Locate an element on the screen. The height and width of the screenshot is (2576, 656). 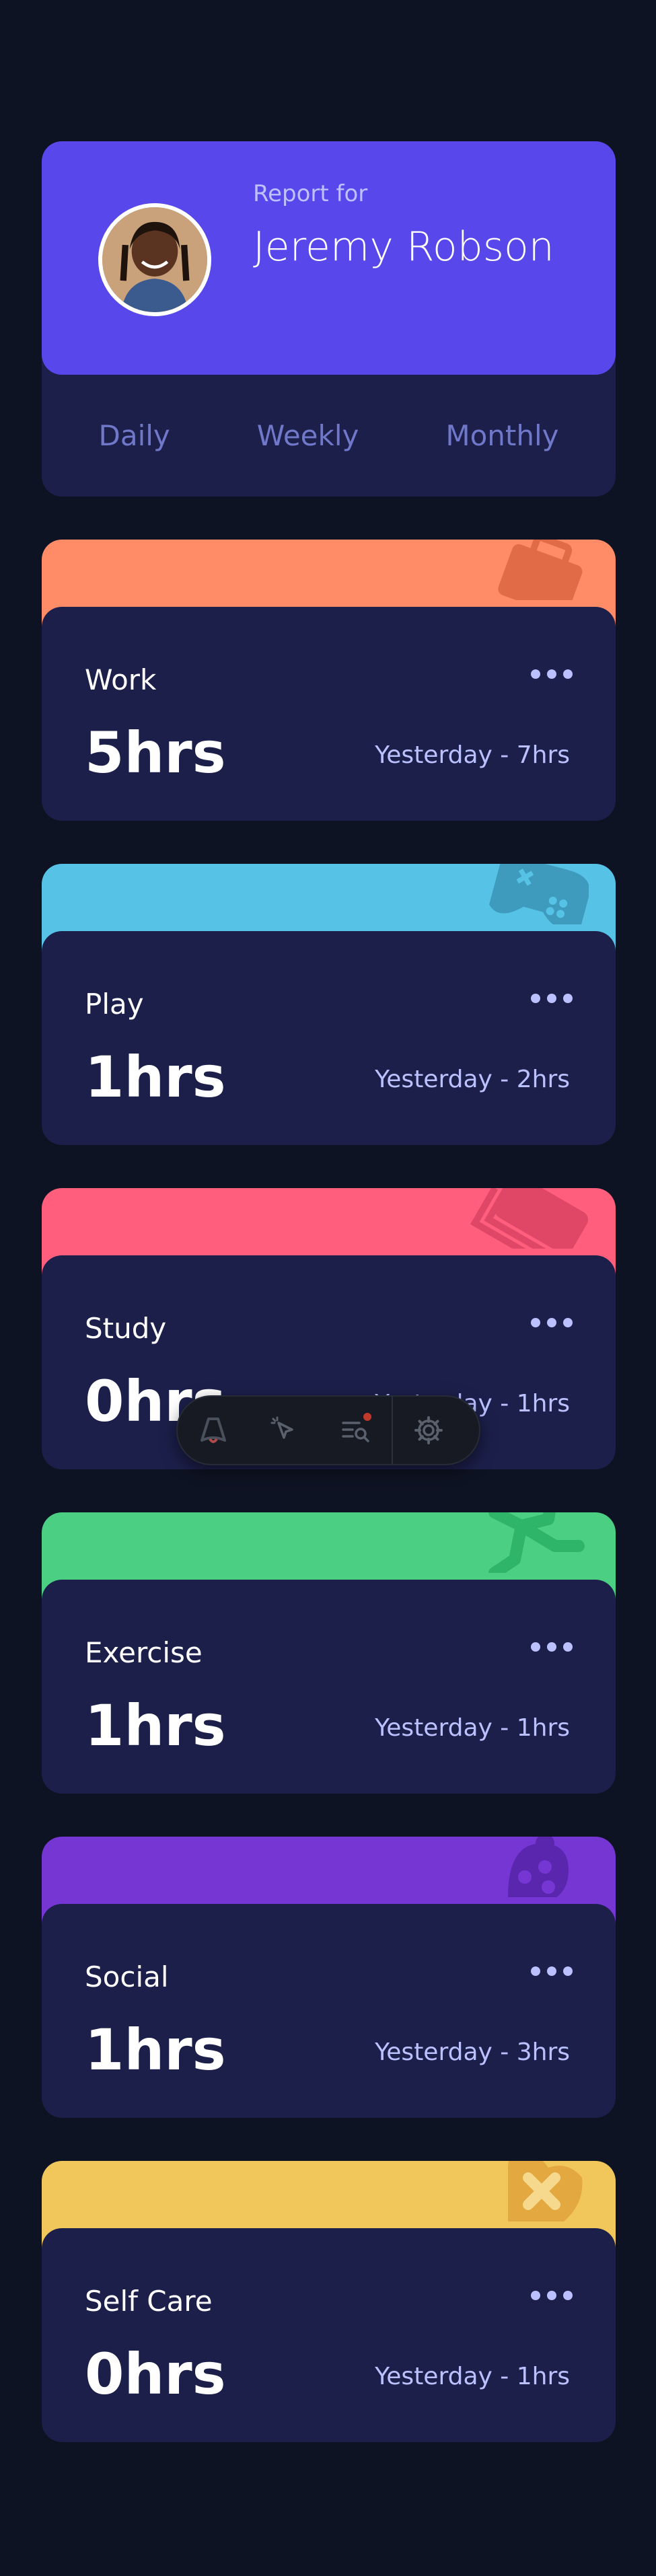
activity-title: Play is located at coordinates (114, 1004).